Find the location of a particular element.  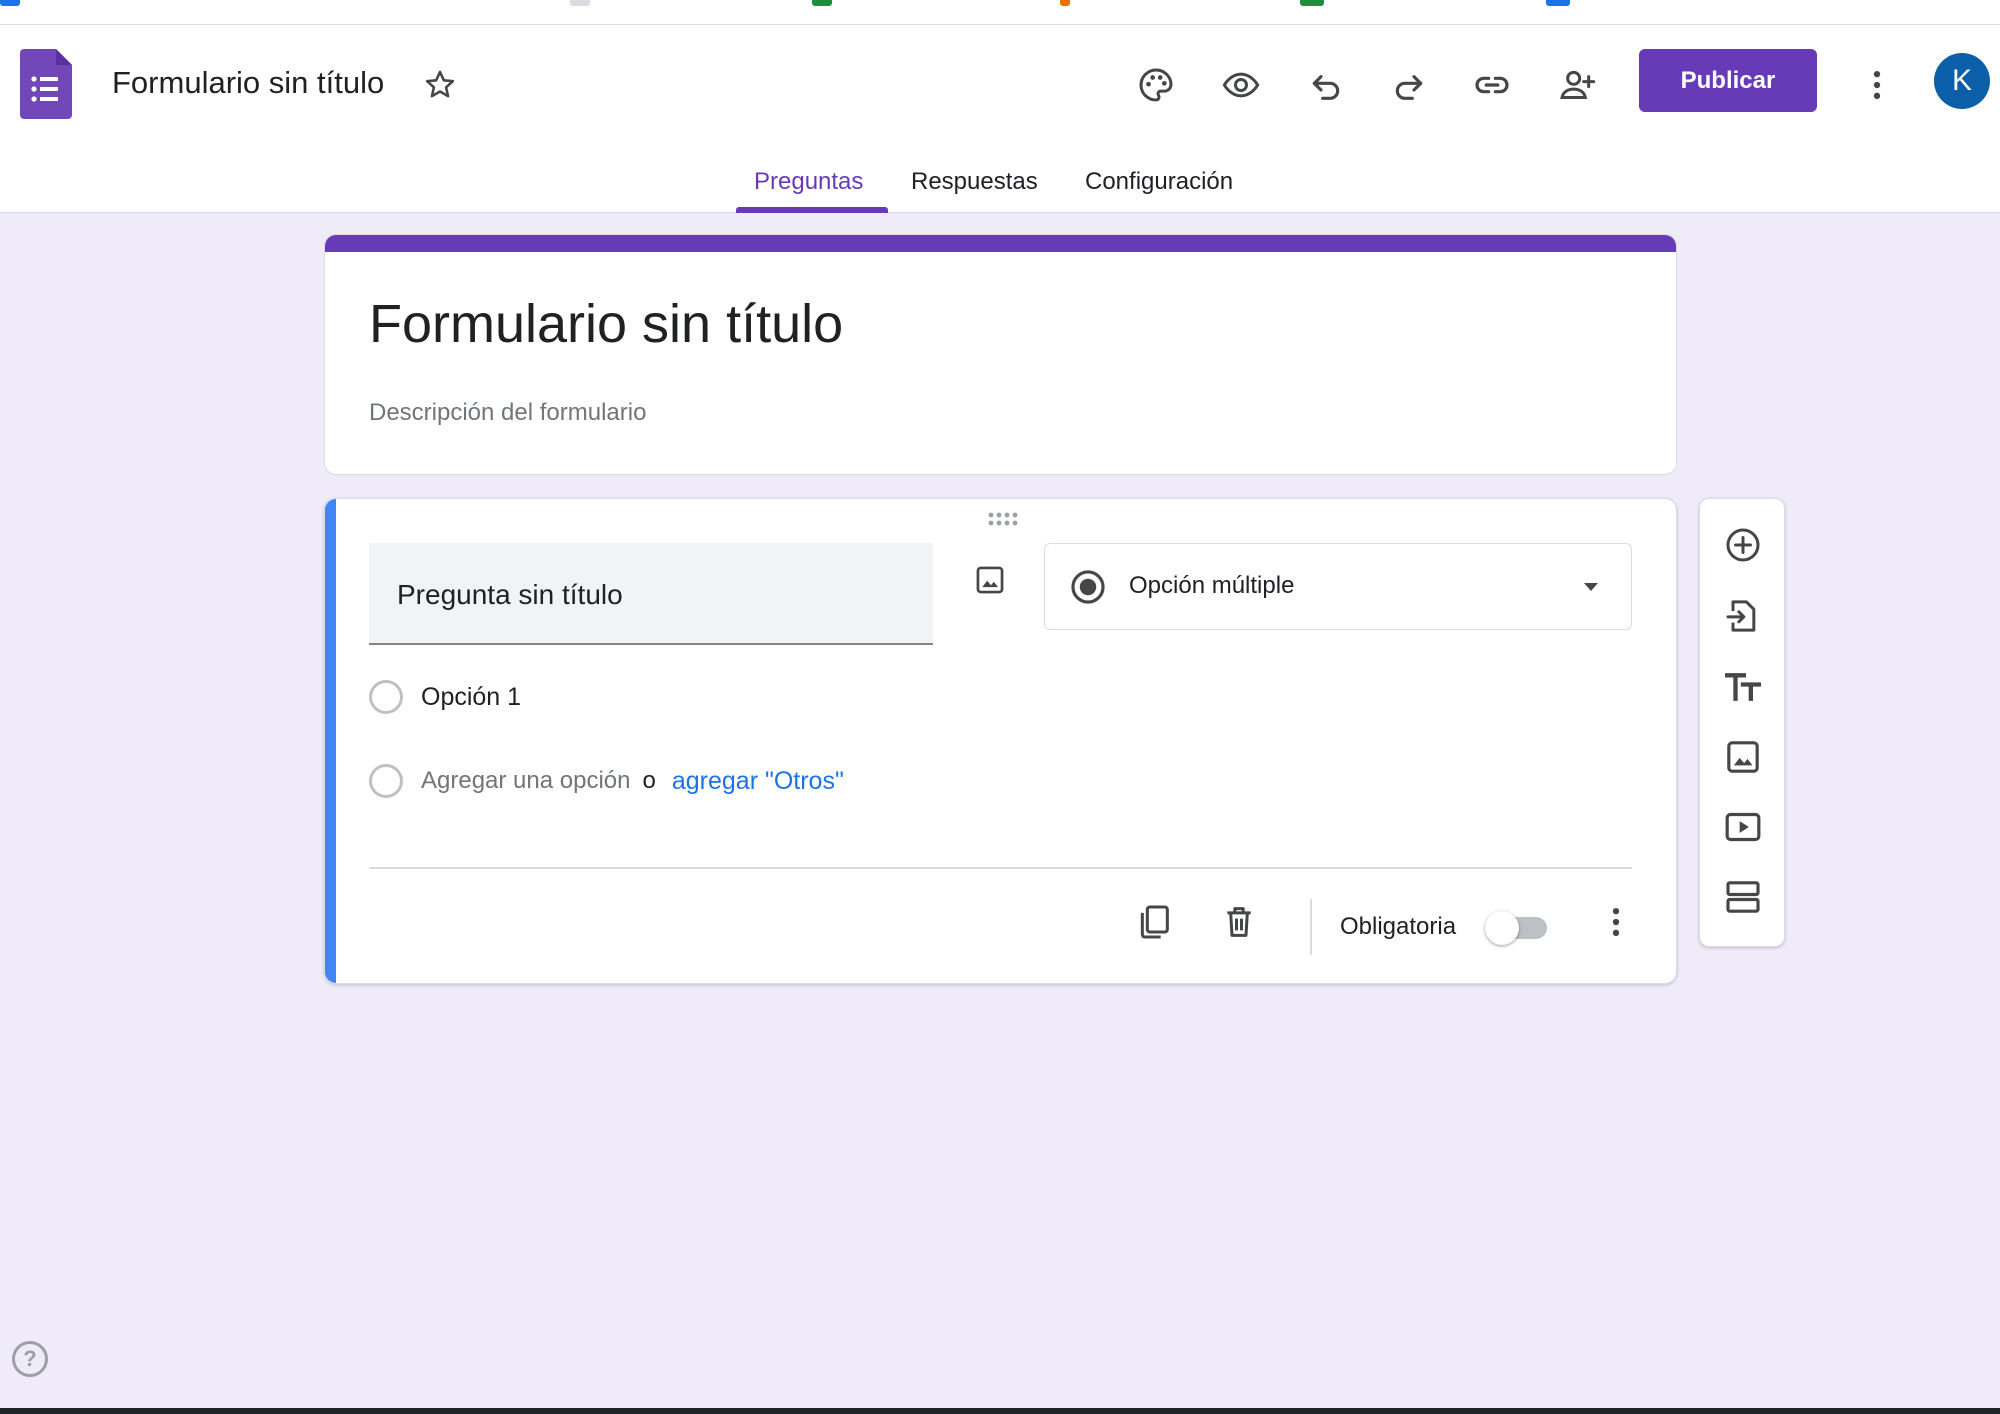

question-type-label: Opción múltiple is located at coordinates (1212, 585).